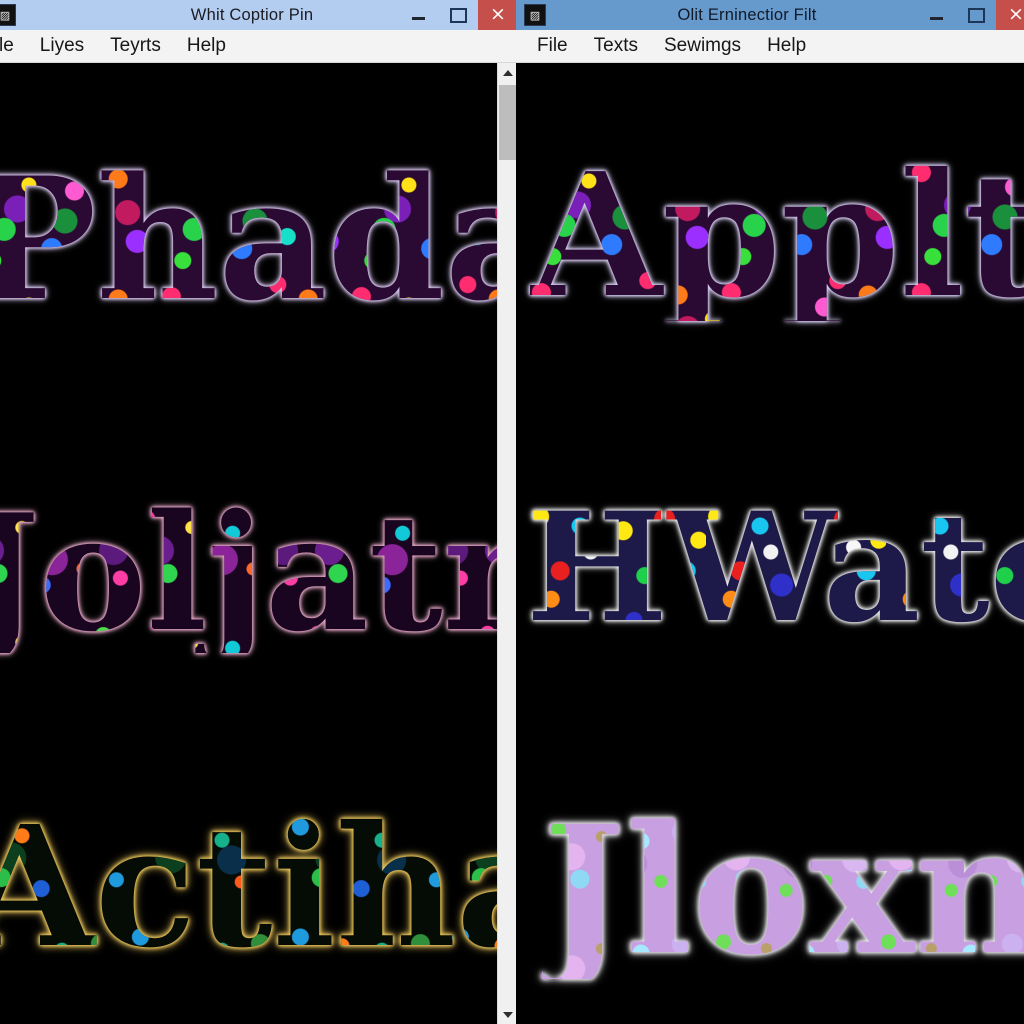 The image size is (1024, 1024). I want to click on titlebar-right: ▨ Olit Erninectior Filt ×, so click(770, 15).